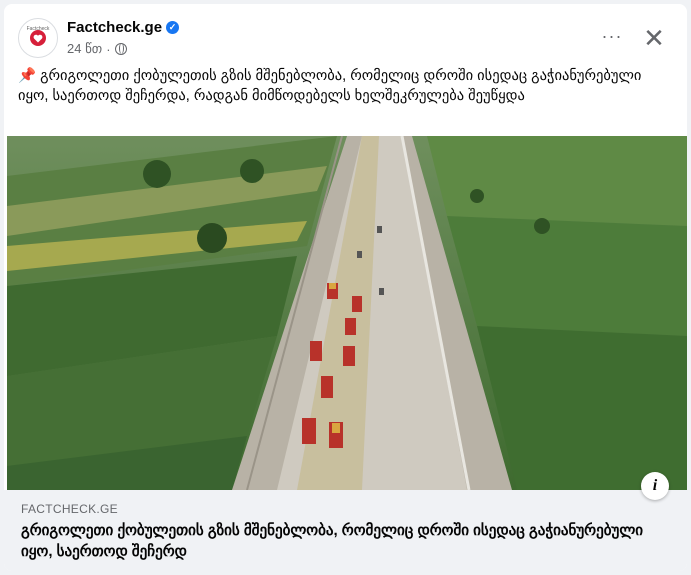 This screenshot has width=691, height=575. Describe the element at coordinates (27, 76) in the screenshot. I see `pushpin-icon: 📌` at that location.